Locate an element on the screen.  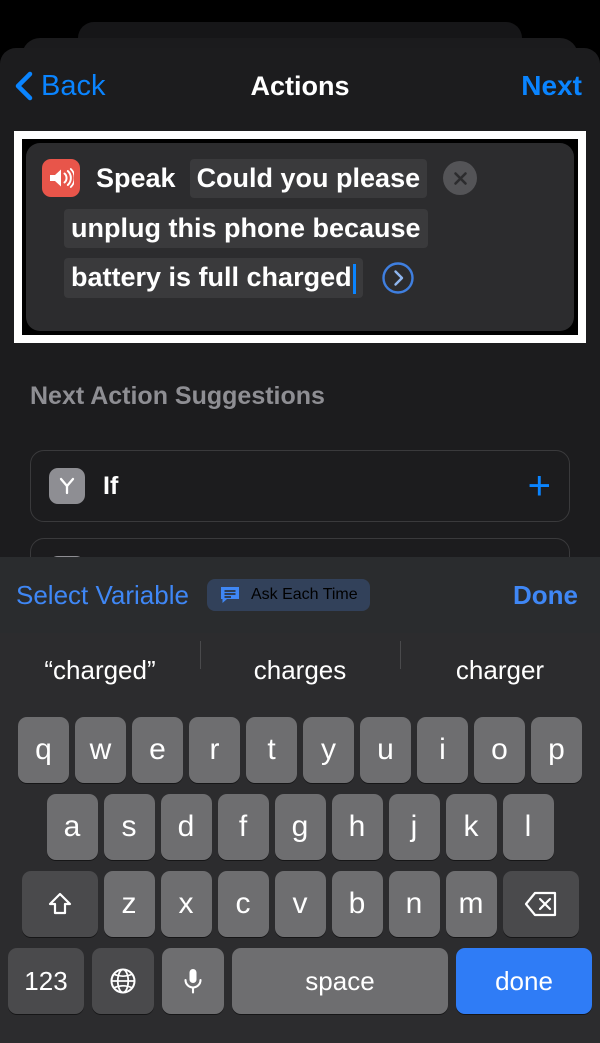
key-h: h is located at coordinates (357, 827).